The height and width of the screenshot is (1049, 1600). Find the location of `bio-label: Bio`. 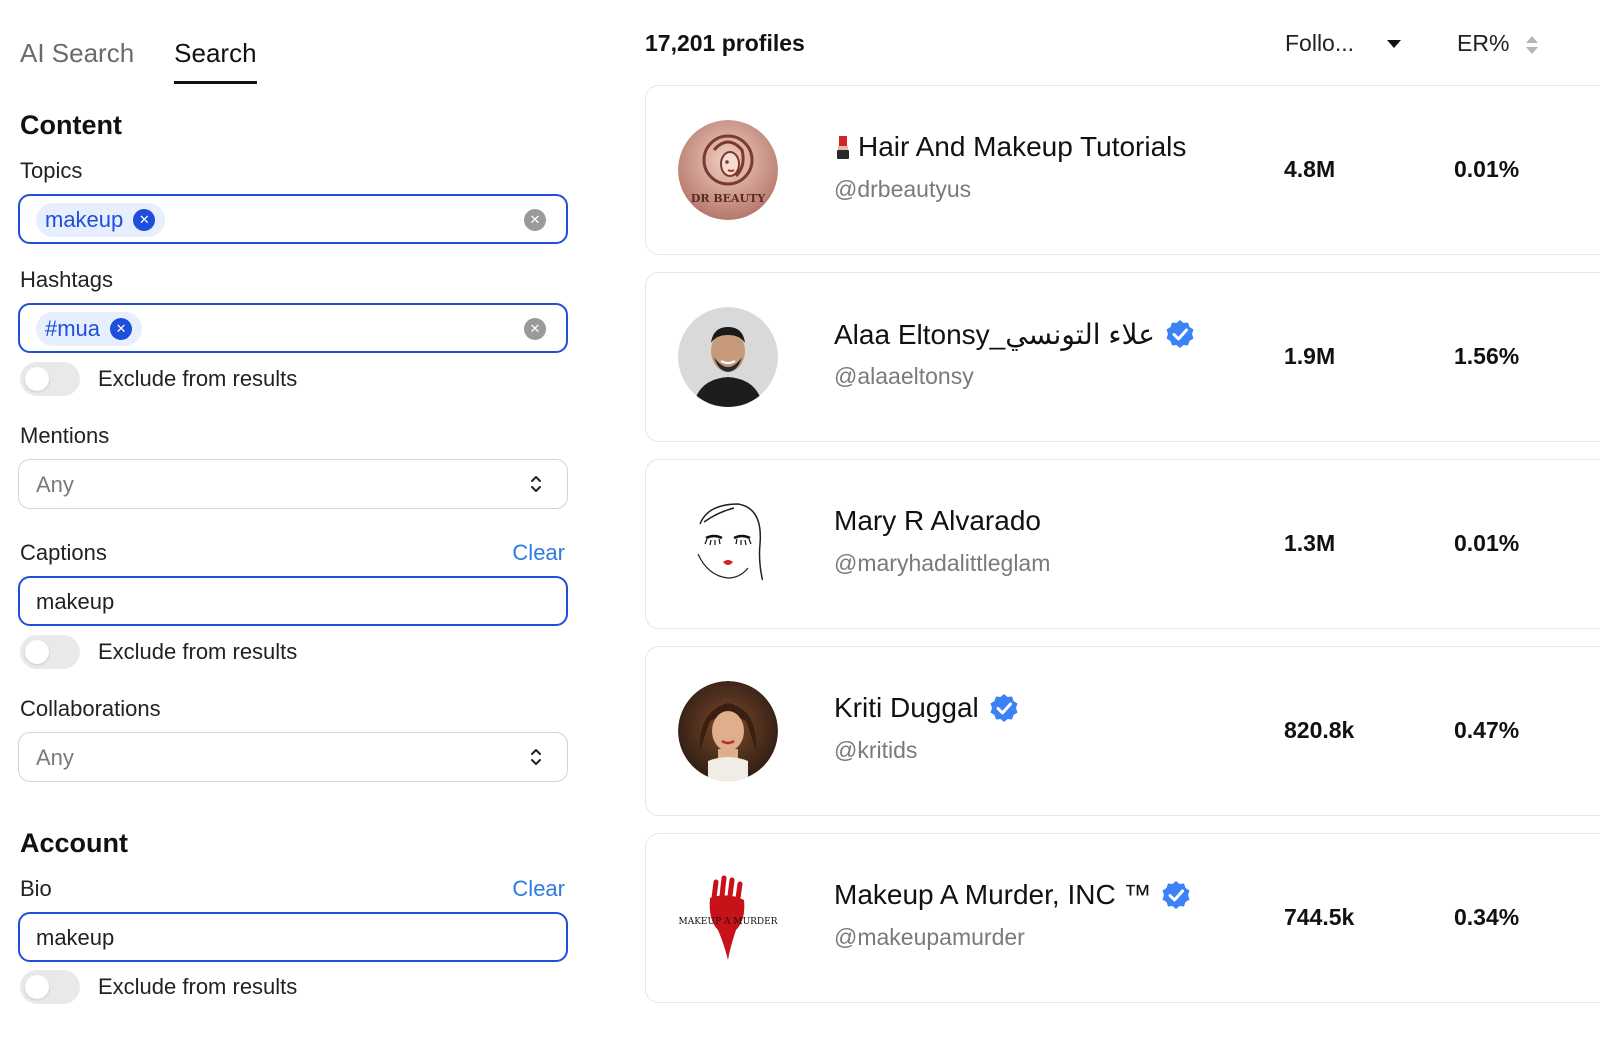

bio-label: Bio is located at coordinates (36, 888).